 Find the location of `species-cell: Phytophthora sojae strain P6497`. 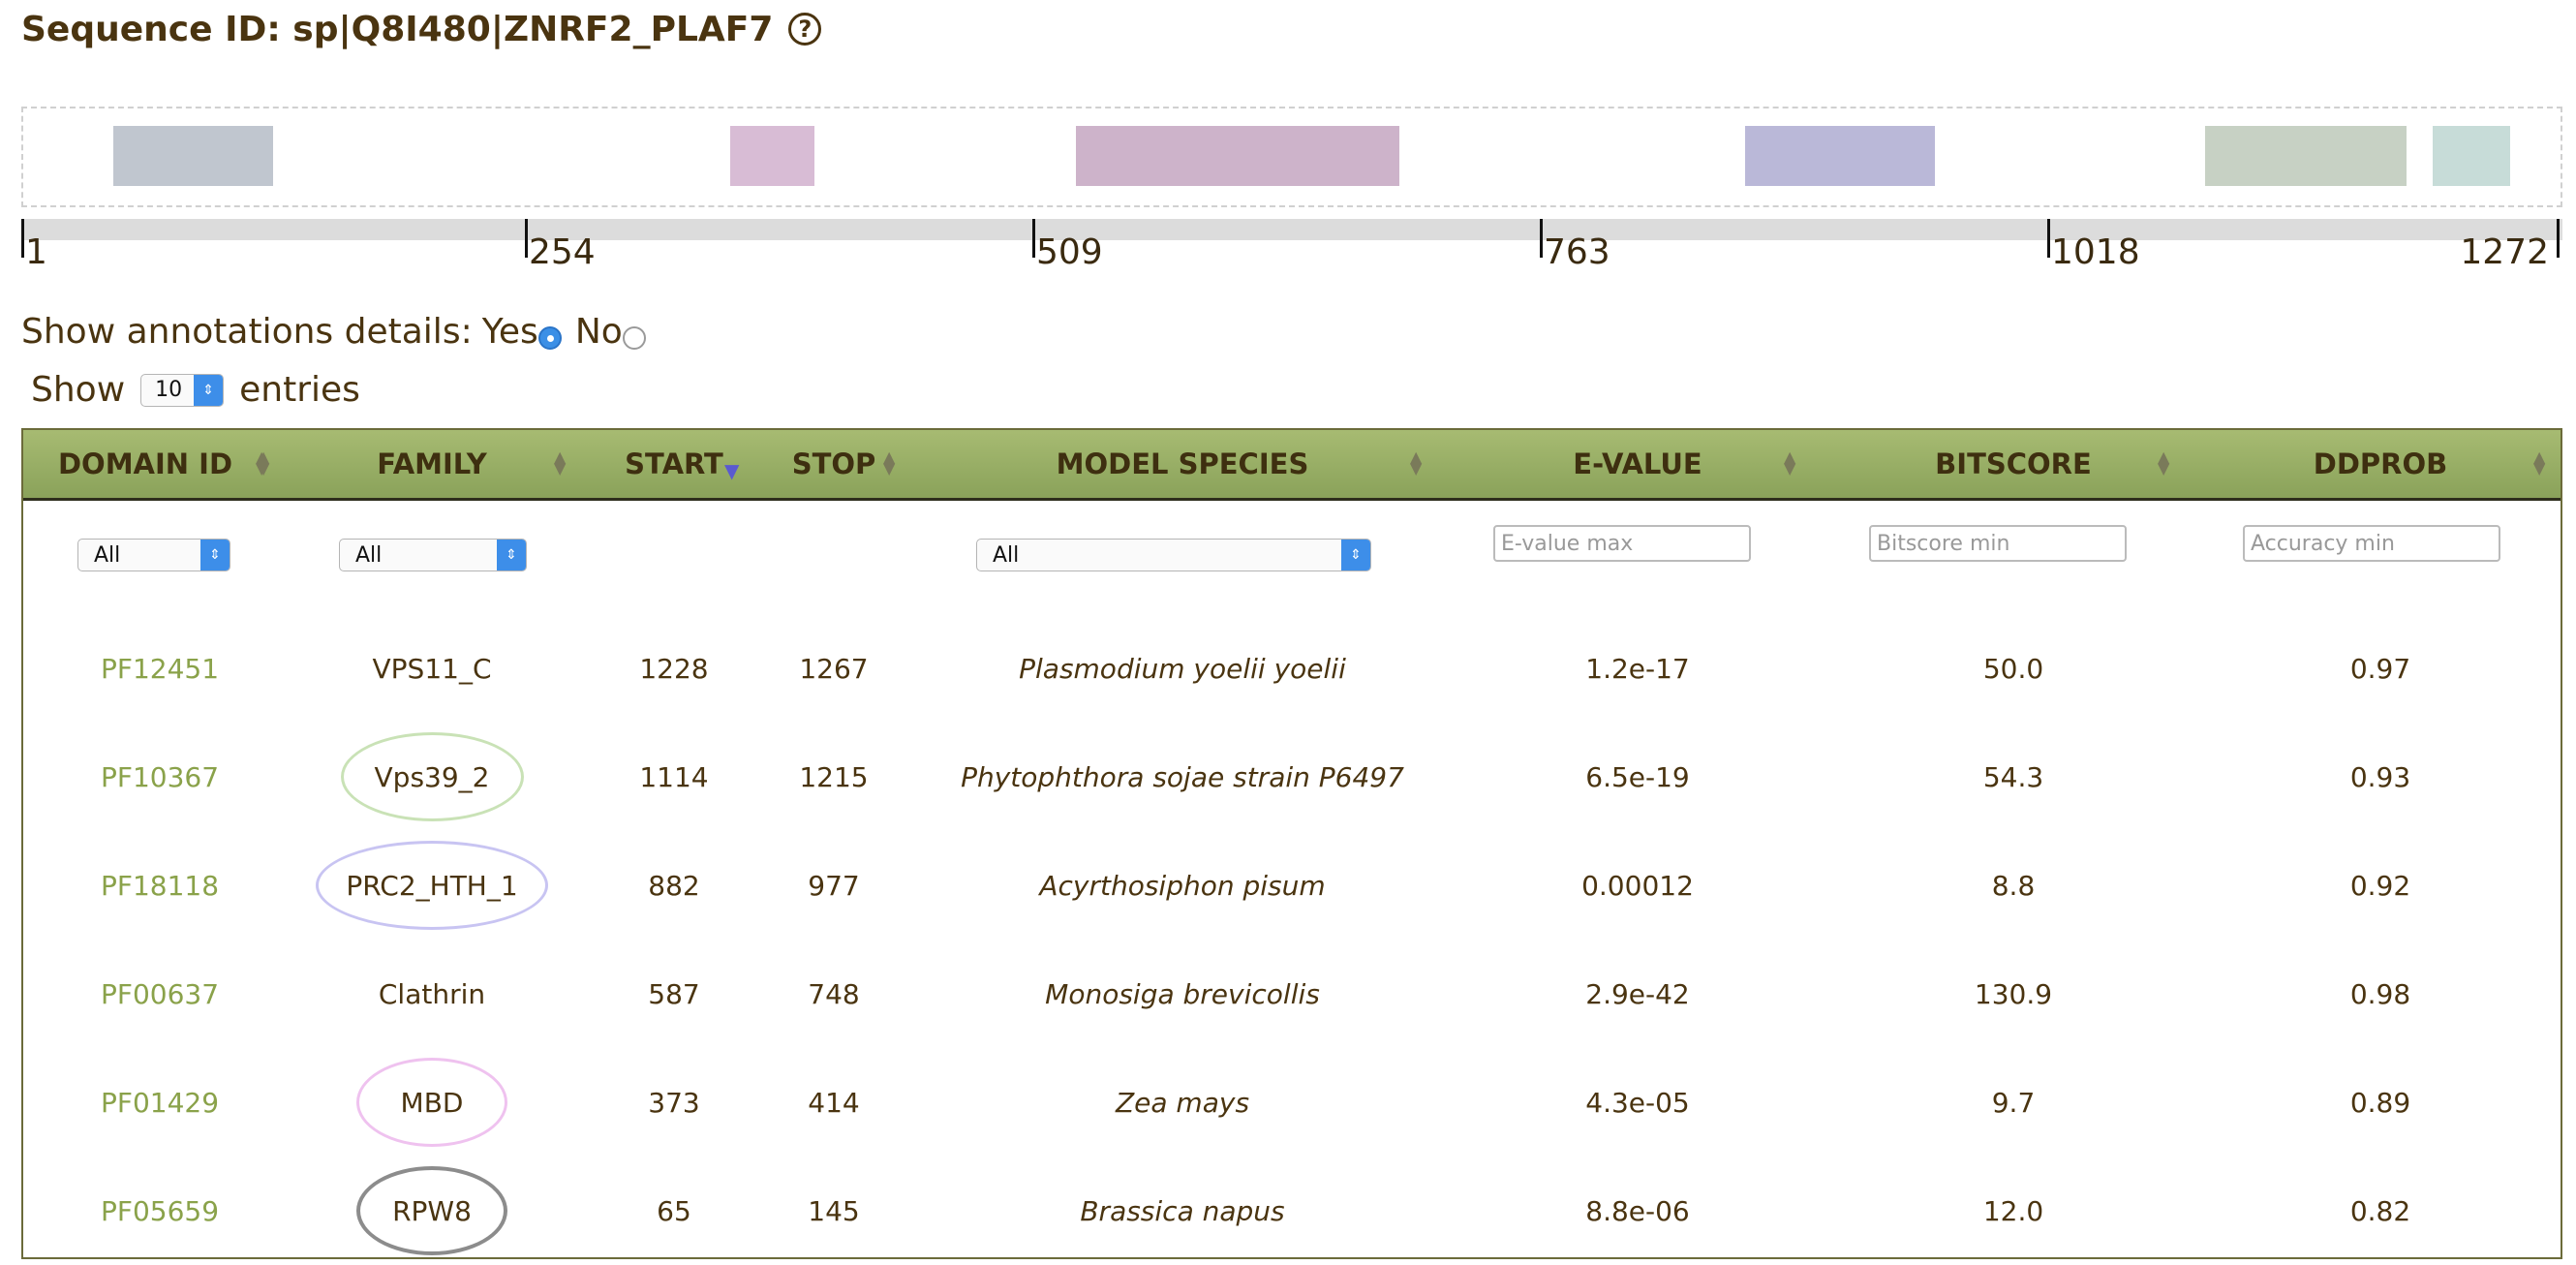

species-cell: Phytophthora sojae strain P6497 is located at coordinates (1182, 777).